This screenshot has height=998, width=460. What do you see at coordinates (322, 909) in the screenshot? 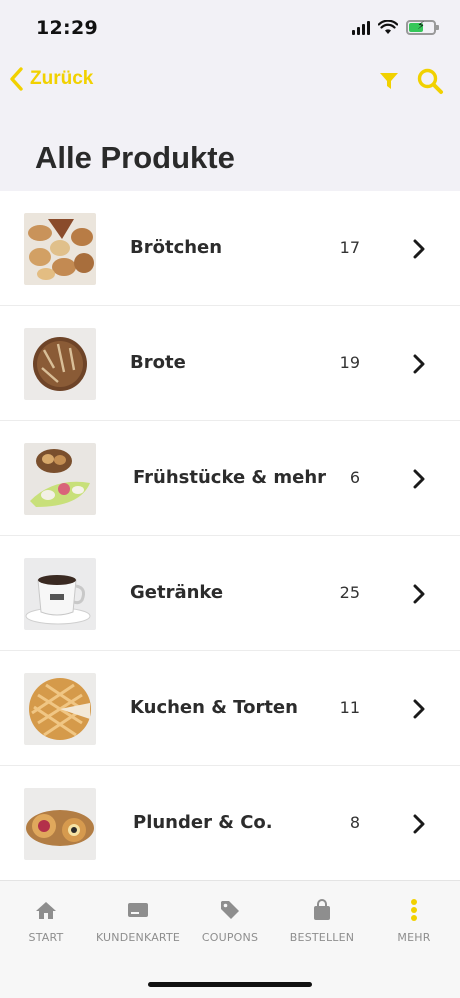
I see `bag-icon` at bounding box center [322, 909].